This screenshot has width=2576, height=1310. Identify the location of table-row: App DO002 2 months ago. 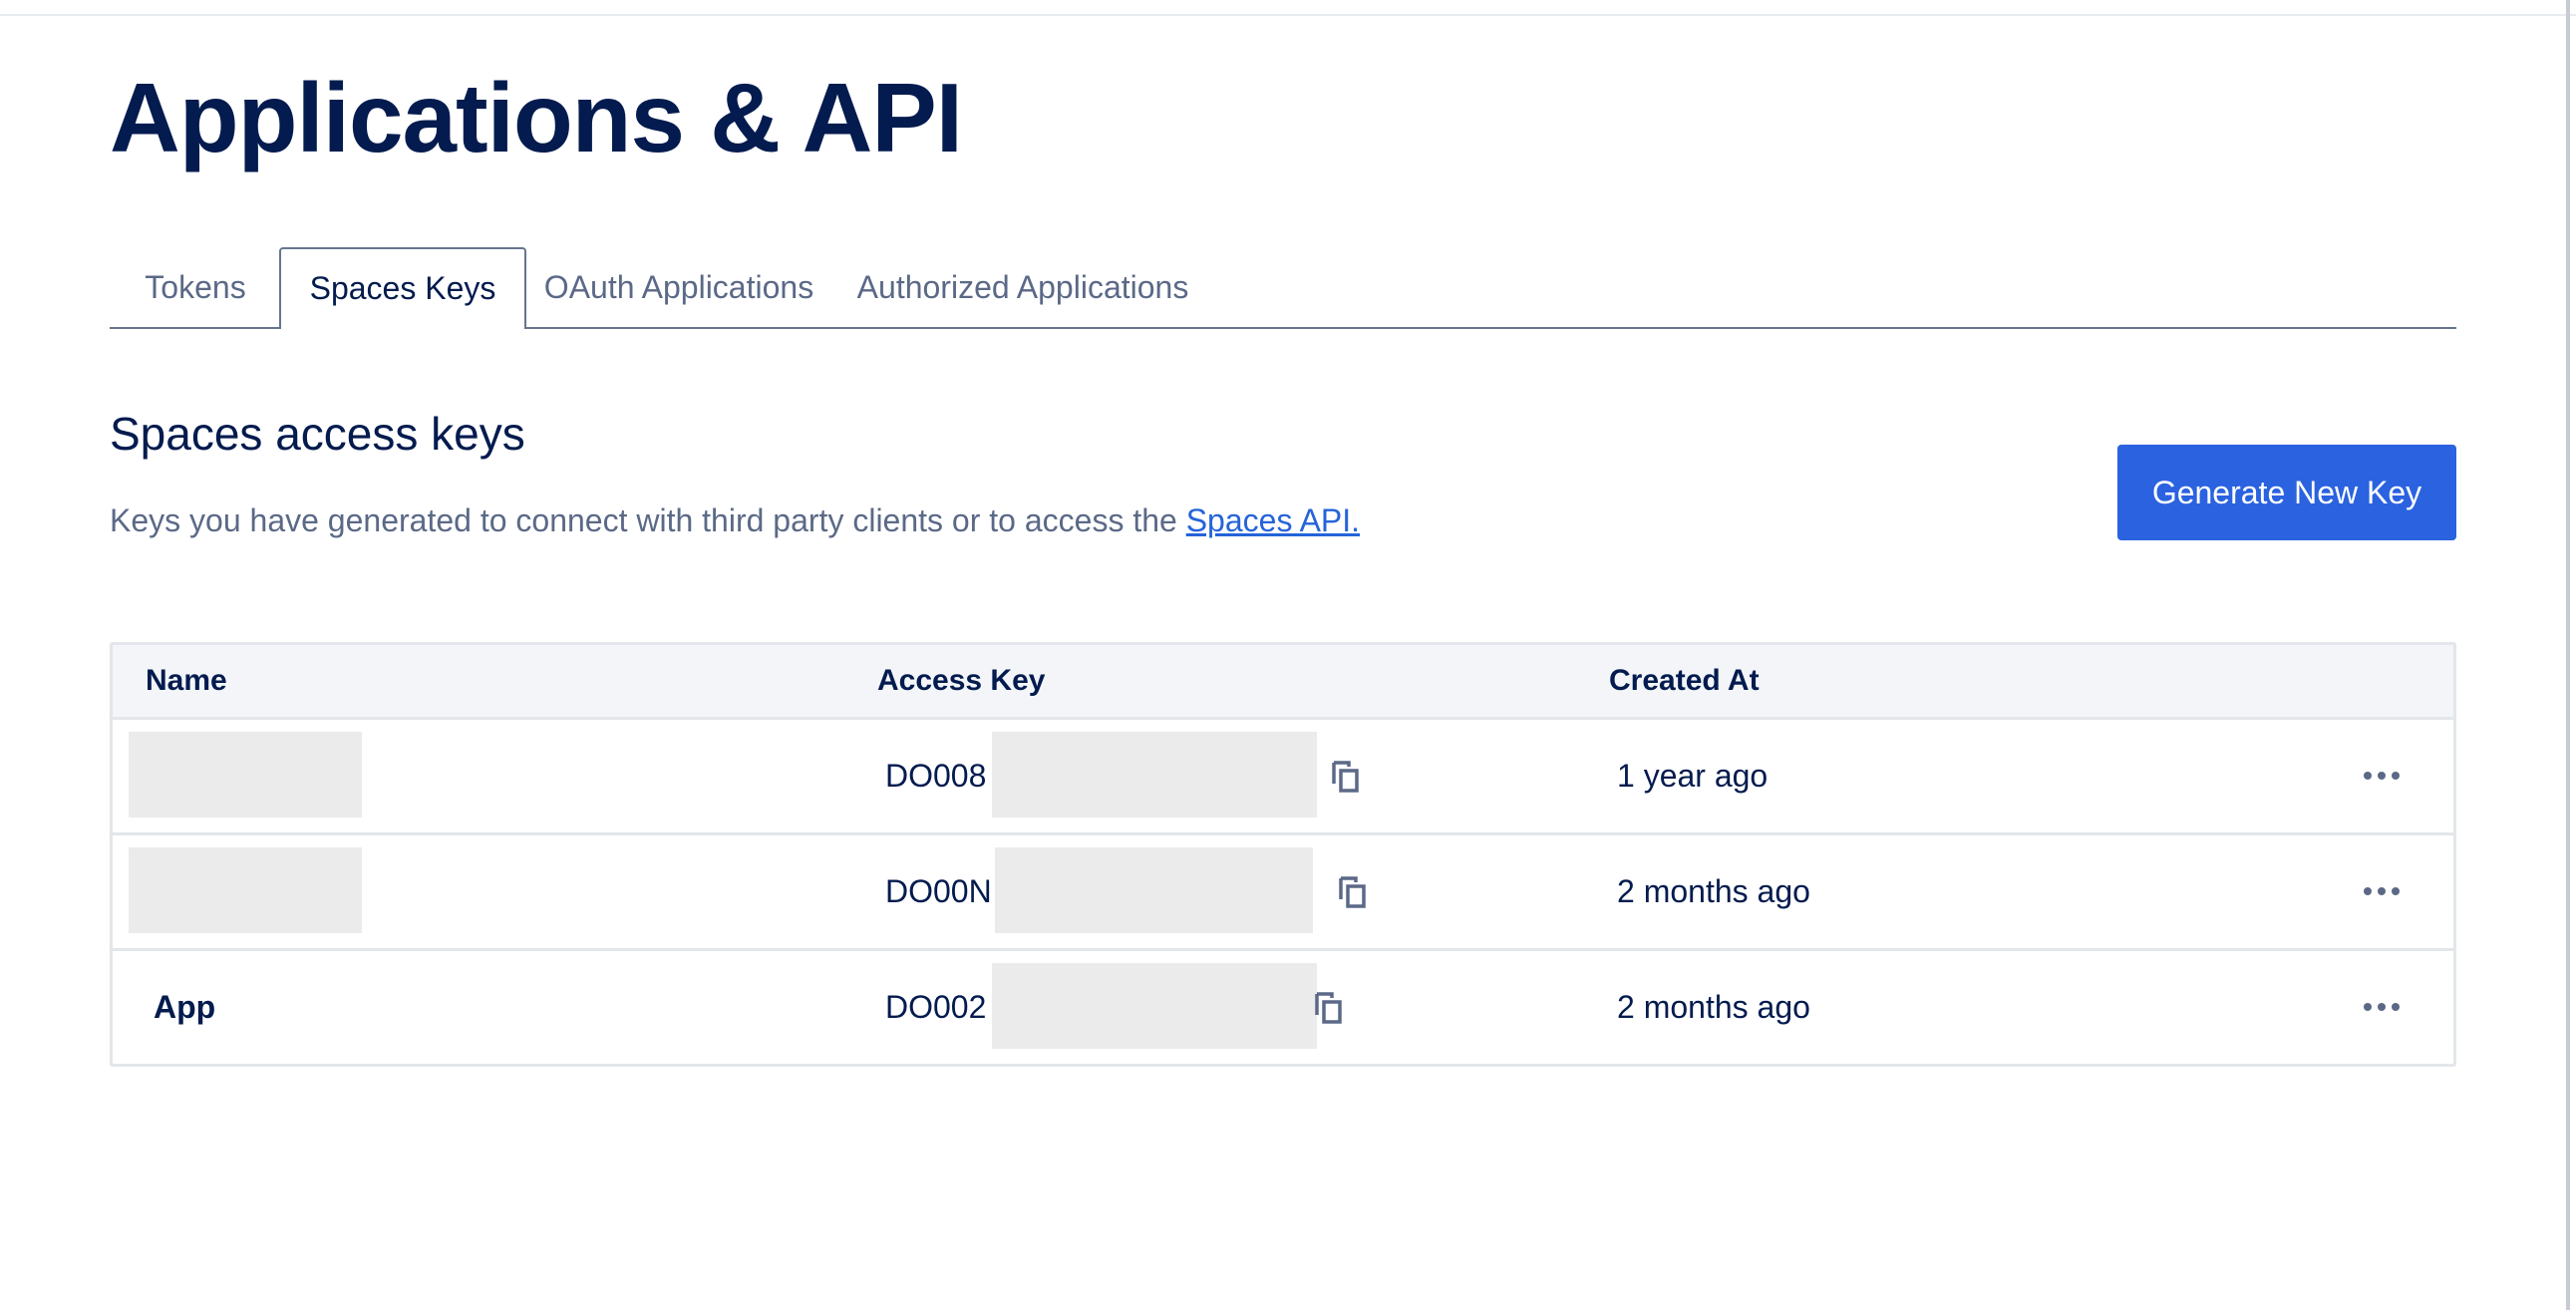
(1283, 1007).